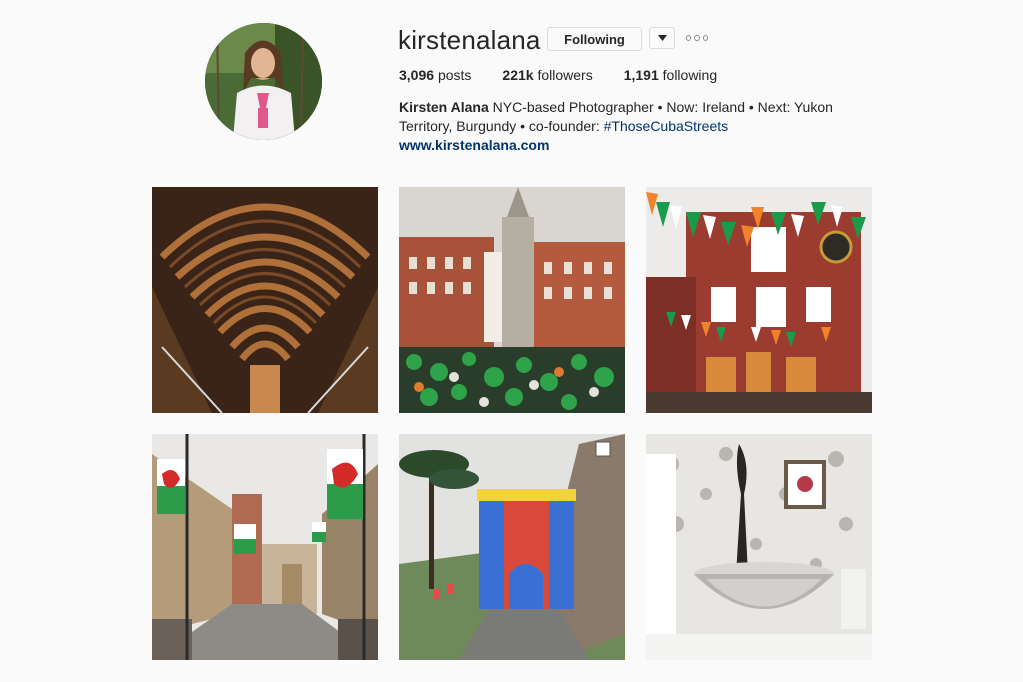 This screenshot has height=682, width=1023. I want to click on suggestions-dropdown-button, so click(662, 38).